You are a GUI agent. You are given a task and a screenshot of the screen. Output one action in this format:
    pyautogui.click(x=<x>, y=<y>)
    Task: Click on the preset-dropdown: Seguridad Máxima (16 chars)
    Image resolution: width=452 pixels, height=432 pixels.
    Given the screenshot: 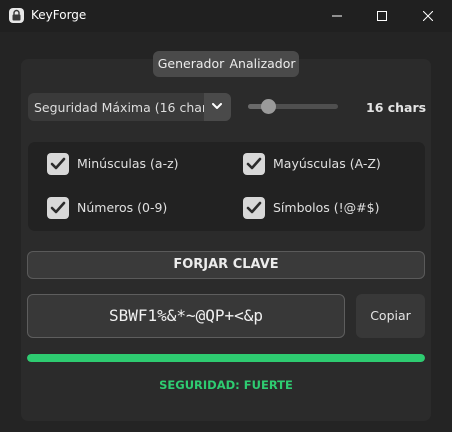 What is the action you would take?
    pyautogui.click(x=129, y=107)
    